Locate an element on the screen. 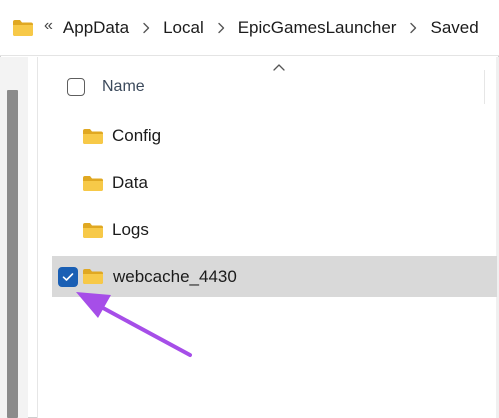  breadcrumb-appdata: AppData is located at coordinates (96, 28).